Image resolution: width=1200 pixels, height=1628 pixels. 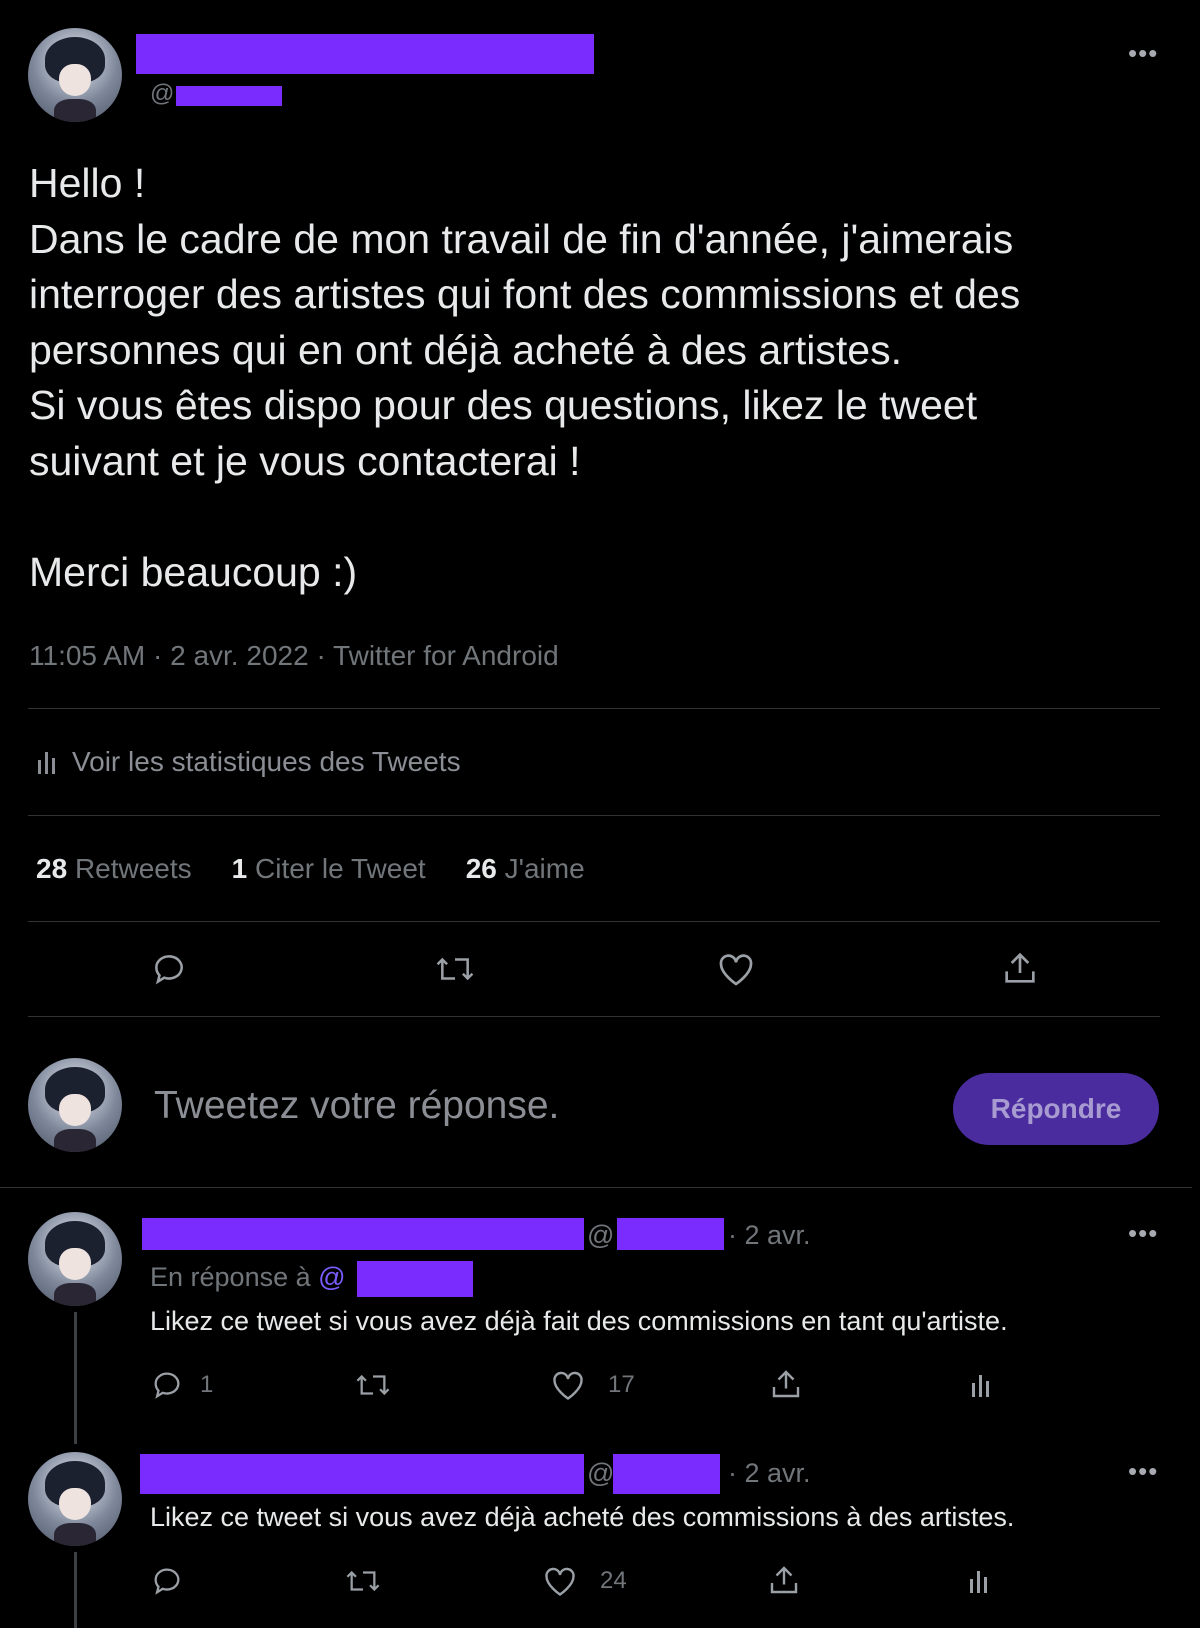 I want to click on reply-action-bar: 24, so click(x=580, y=1584).